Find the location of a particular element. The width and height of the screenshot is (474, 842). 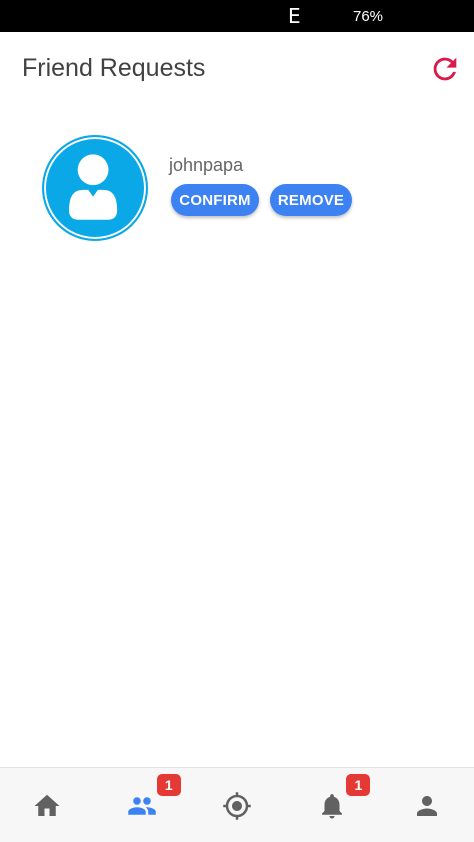

home-icon is located at coordinates (47, 805).